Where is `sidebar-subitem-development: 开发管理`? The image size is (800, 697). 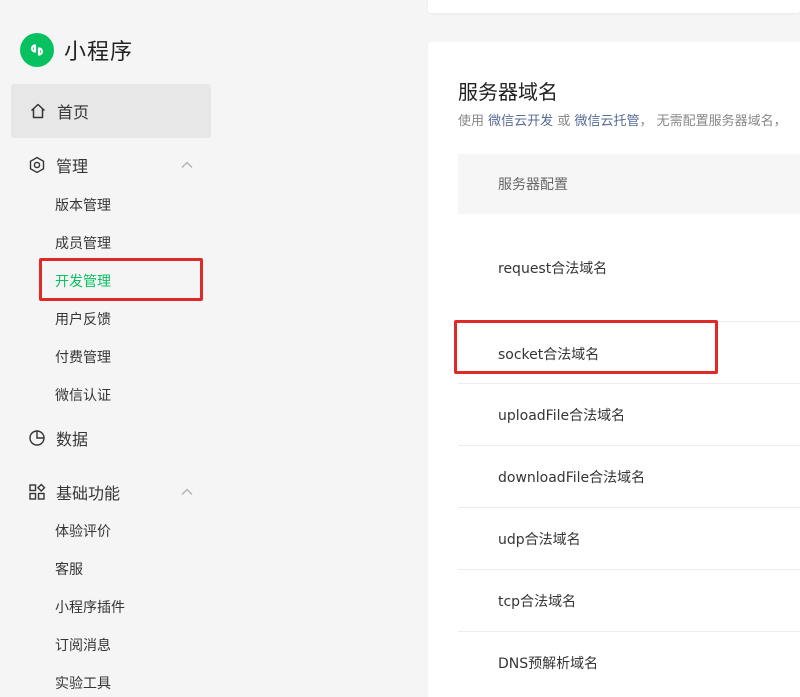
sidebar-subitem-development: 开发管理 is located at coordinates (83, 282).